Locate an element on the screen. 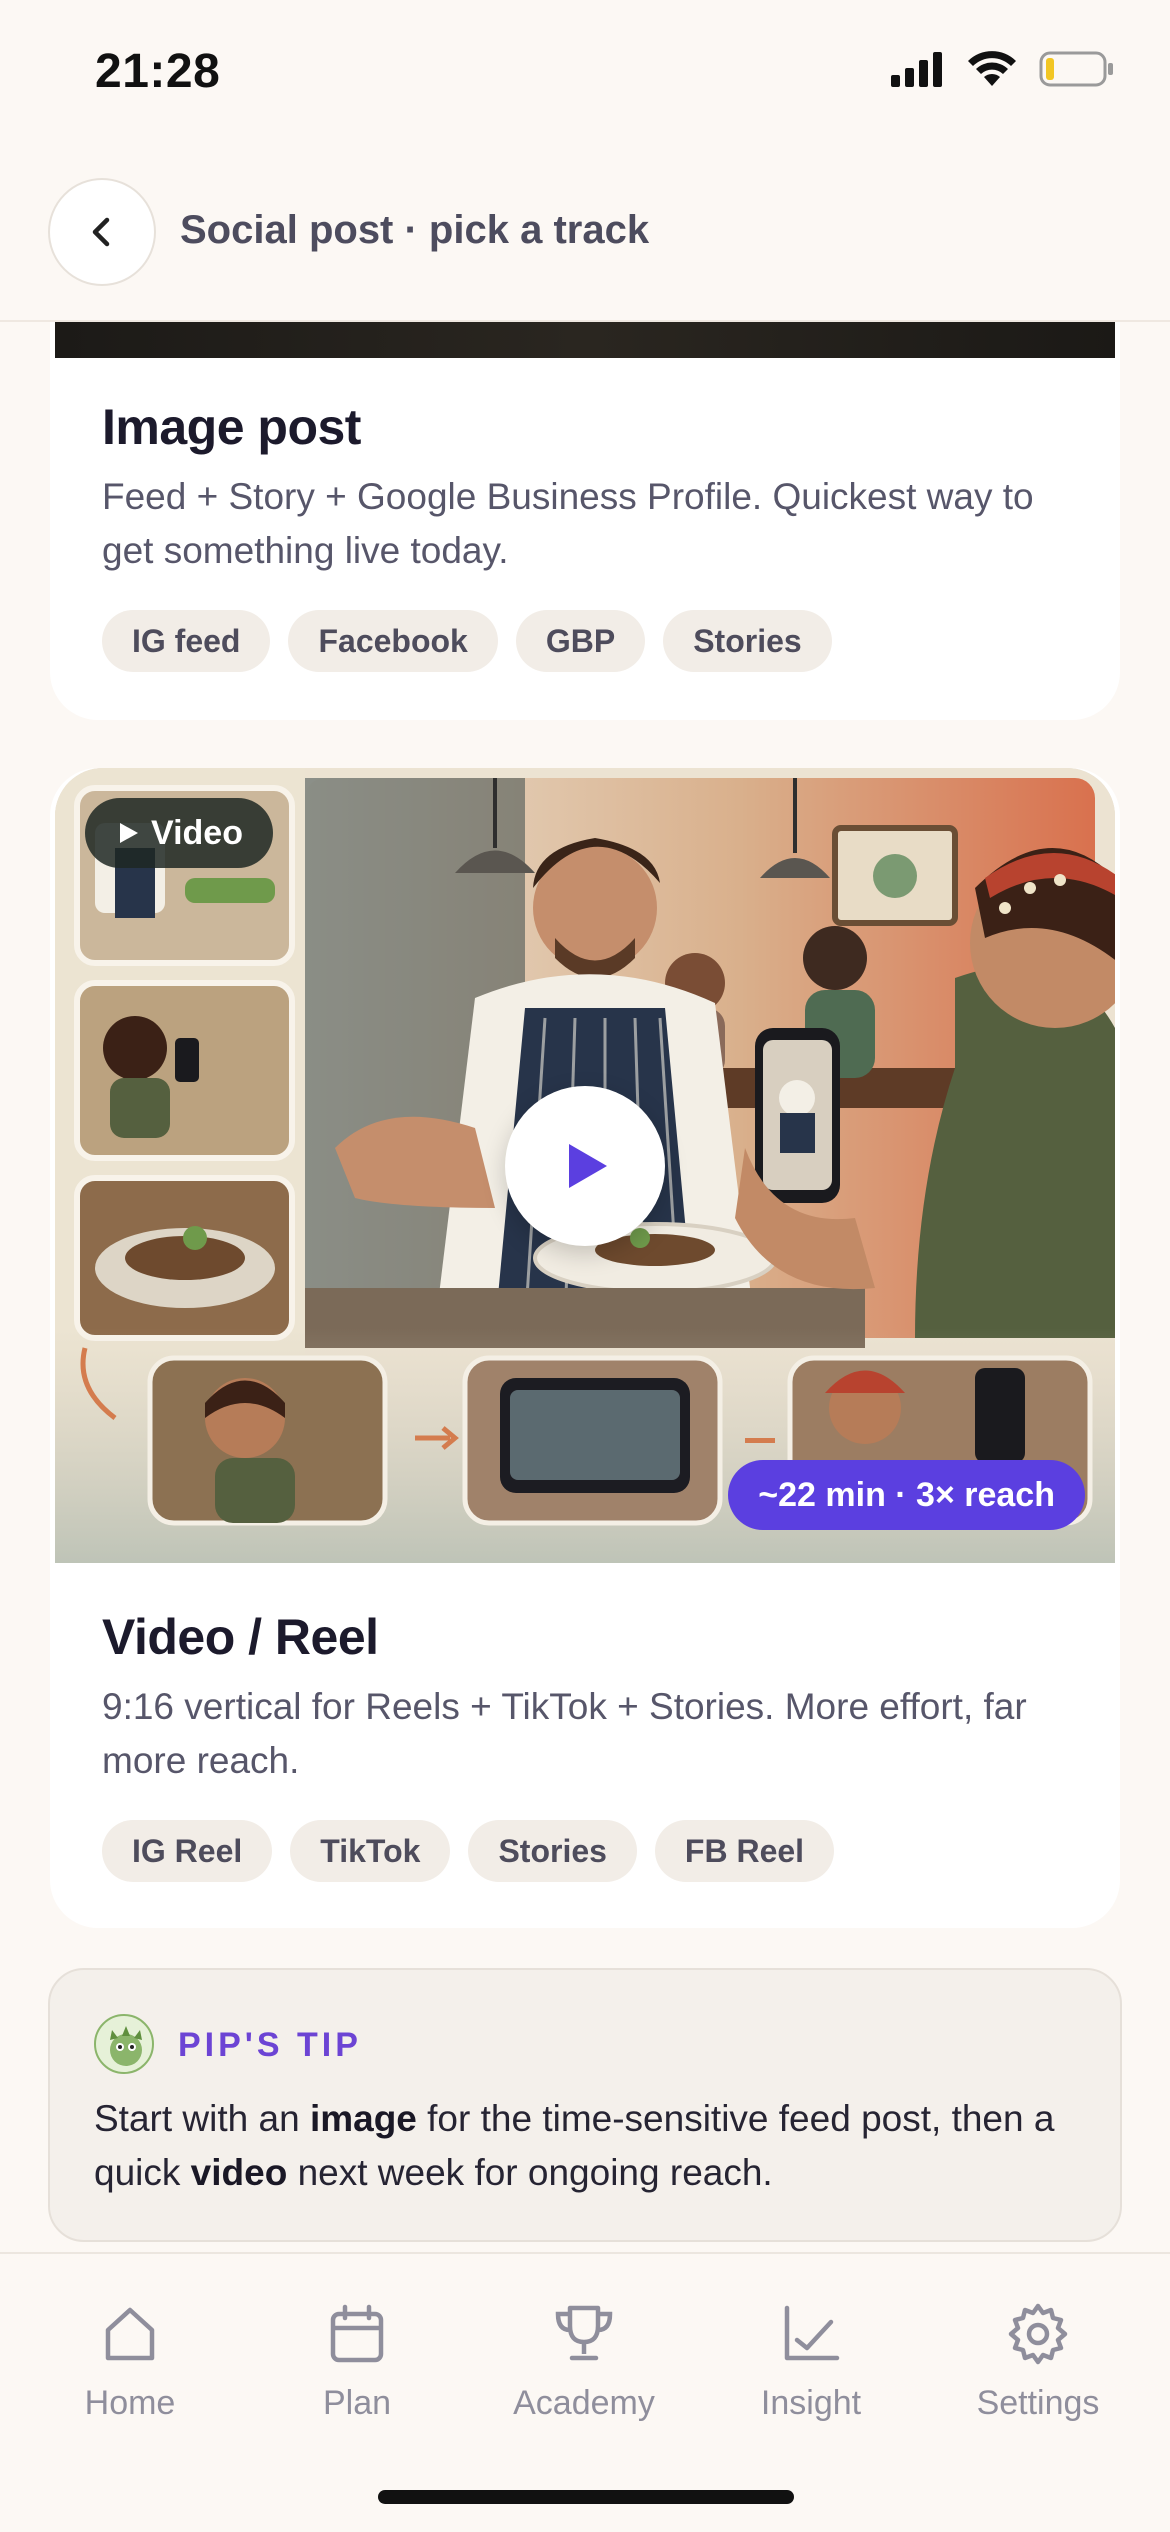  tab-label: Settings is located at coordinates (1038, 2403).